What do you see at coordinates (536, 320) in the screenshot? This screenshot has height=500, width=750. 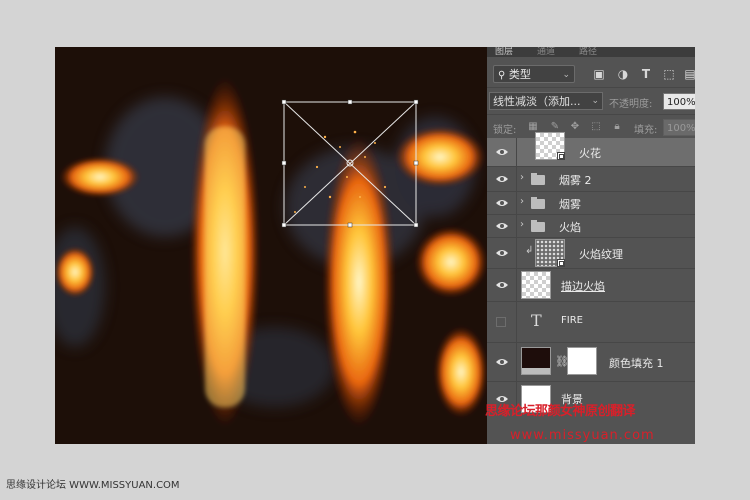 I see `text-layer-icon: T` at bounding box center [536, 320].